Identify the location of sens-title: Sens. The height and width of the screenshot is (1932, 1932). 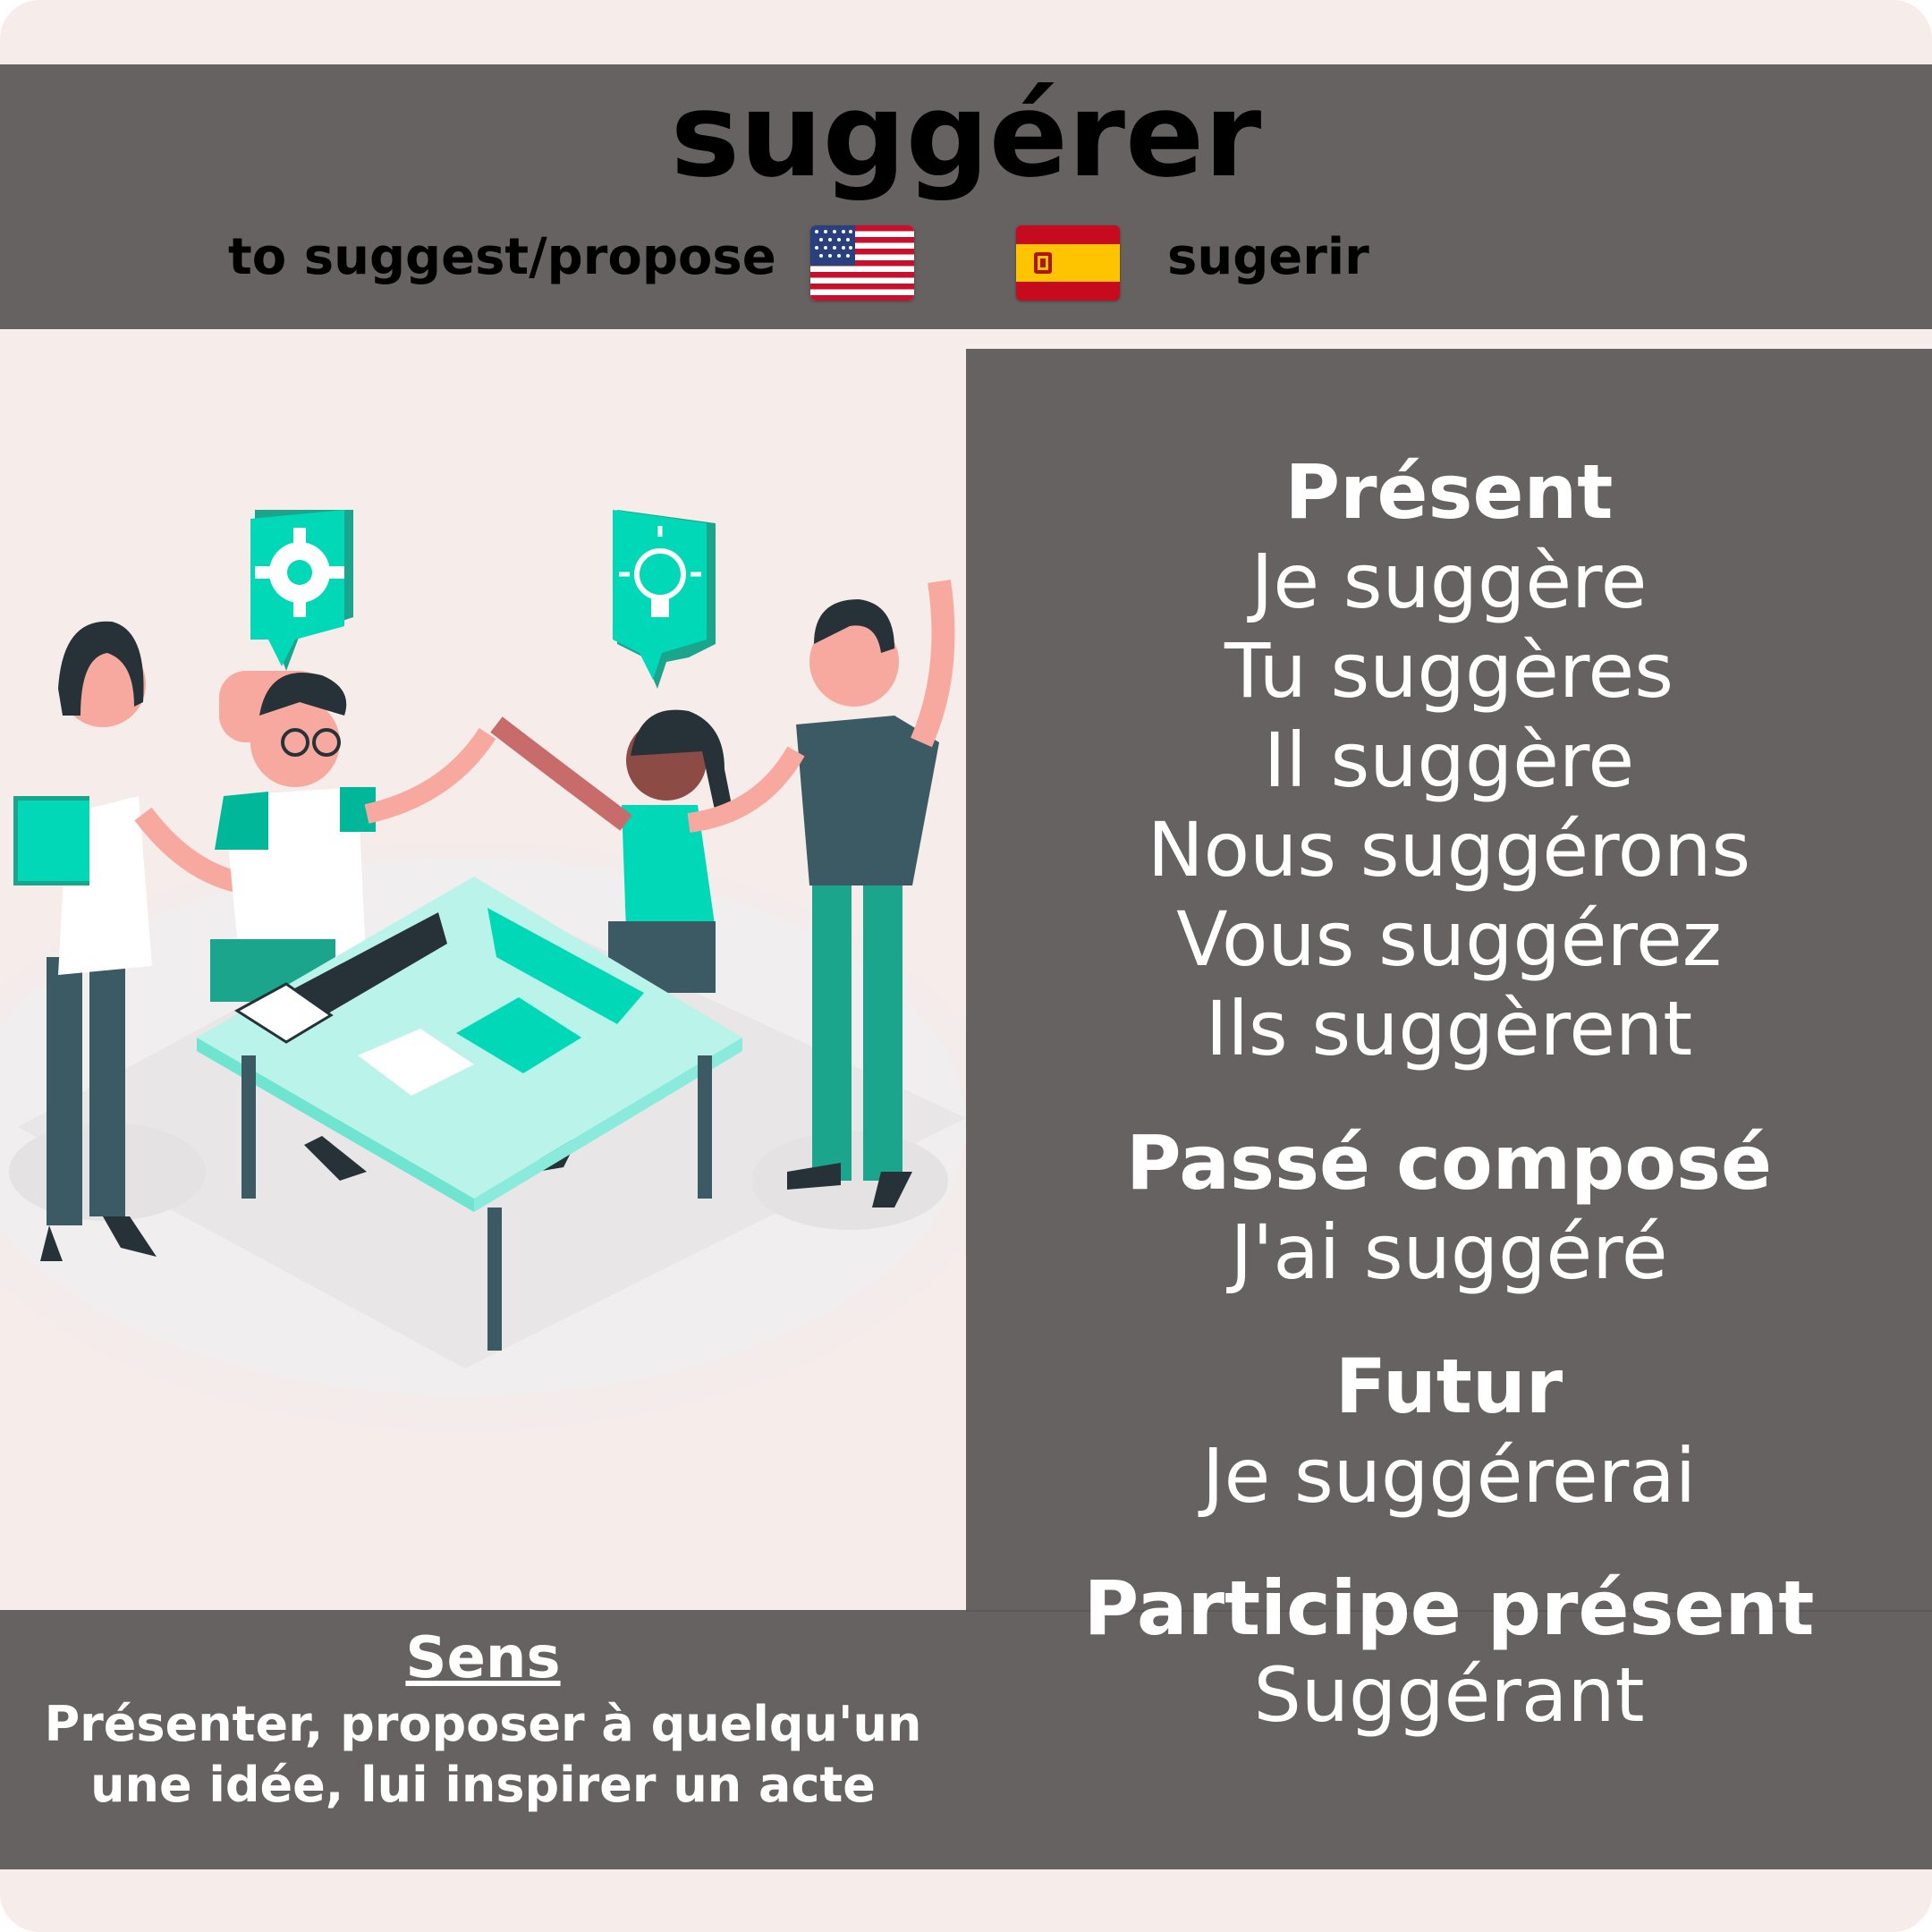
(483, 1658).